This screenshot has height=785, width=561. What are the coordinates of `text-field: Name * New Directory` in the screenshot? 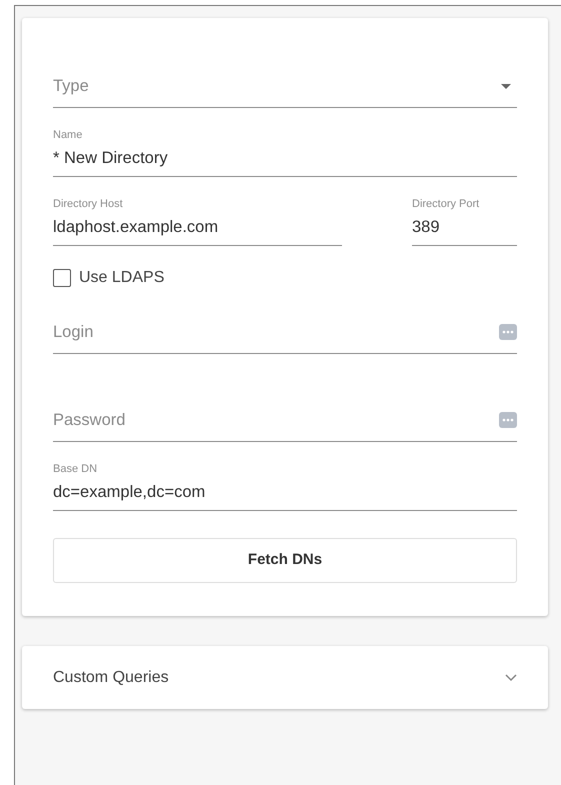 It's located at (285, 152).